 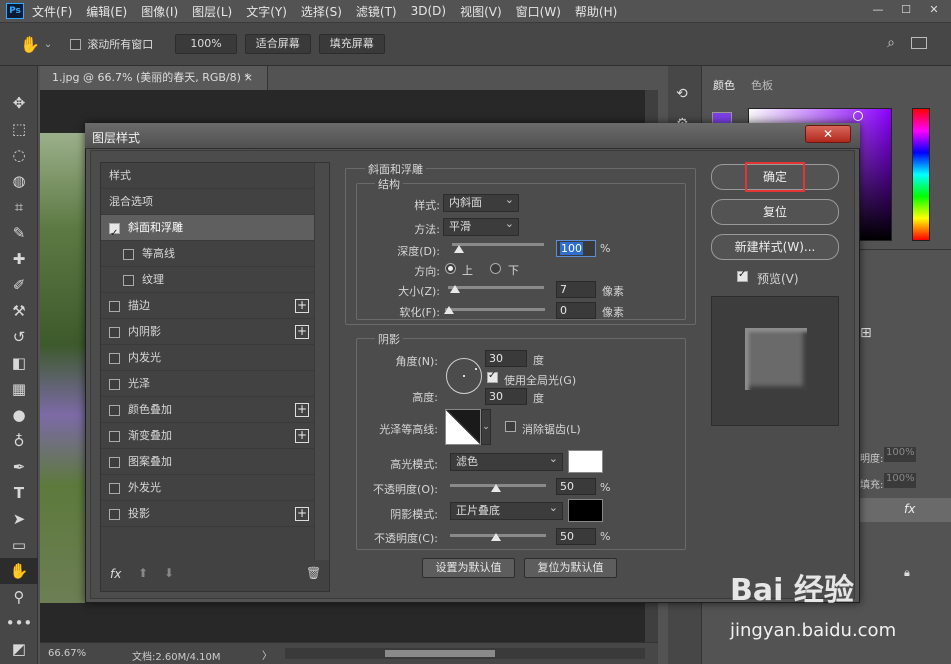 I want to click on shadow-mode-select: 正片叠底, so click(x=506, y=510).